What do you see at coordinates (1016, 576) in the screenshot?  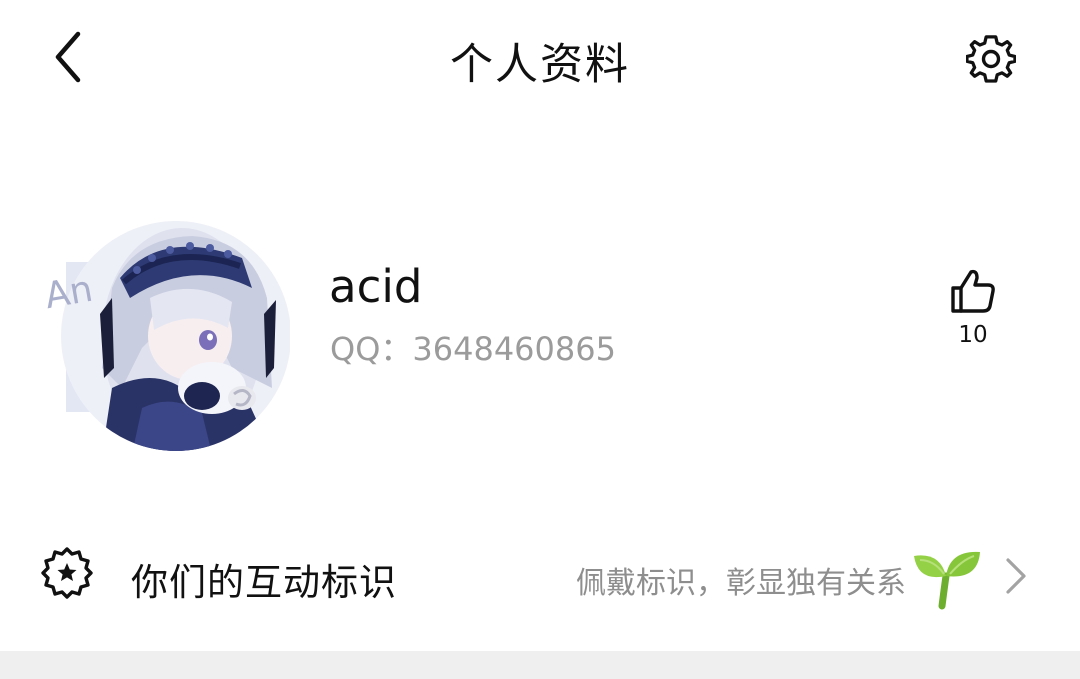 I see `chevron-right-icon` at bounding box center [1016, 576].